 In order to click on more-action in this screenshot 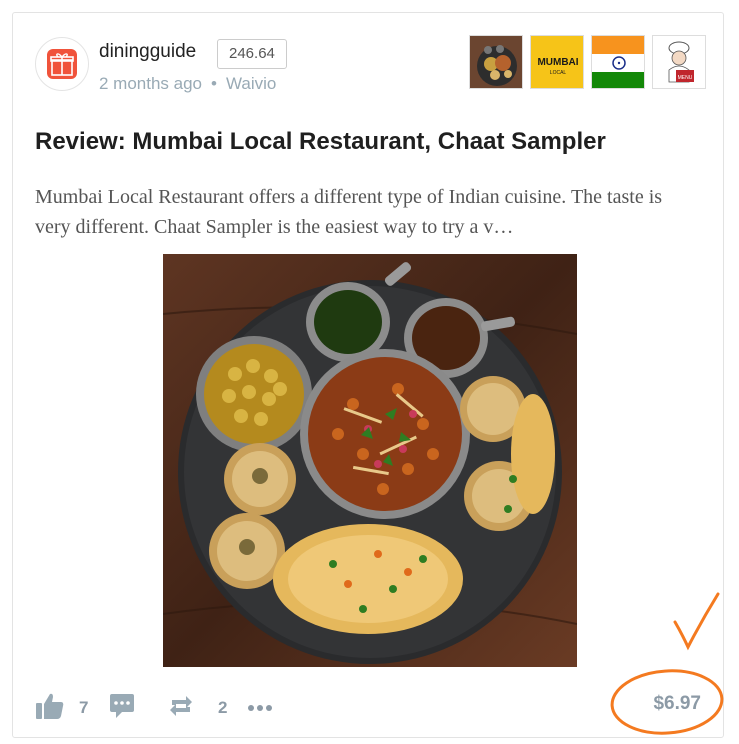, I will do `click(260, 708)`.